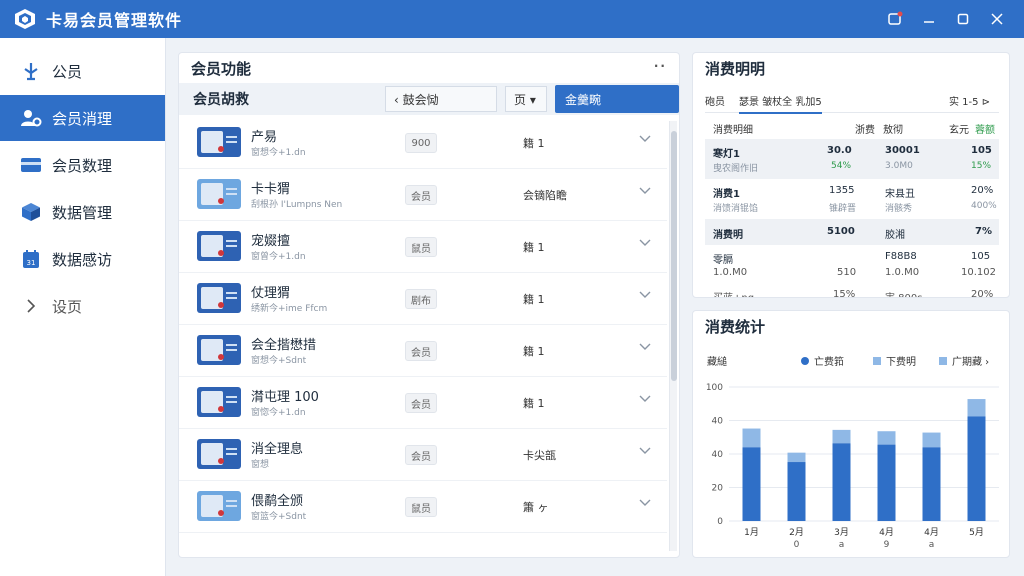 The width and height of the screenshot is (1024, 576). Describe the element at coordinates (512, 19) in the screenshot. I see `title-bar: 卡易会员管理软件` at that location.